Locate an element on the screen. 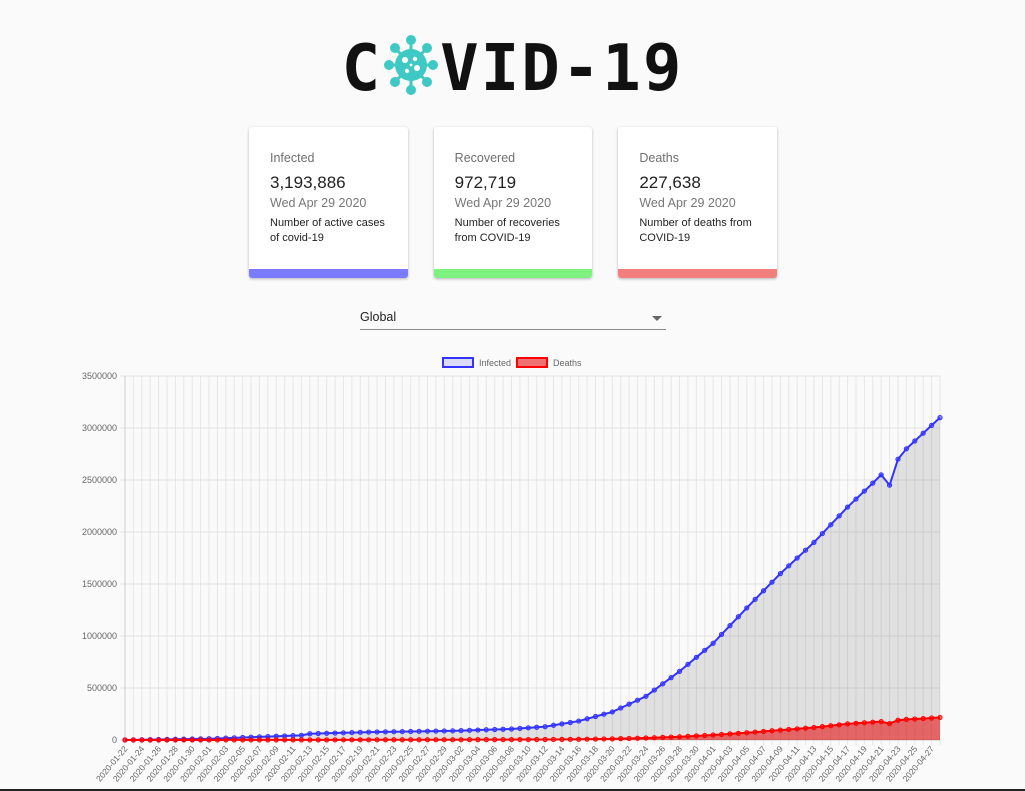  card-value: 972,719 is located at coordinates (485, 182).